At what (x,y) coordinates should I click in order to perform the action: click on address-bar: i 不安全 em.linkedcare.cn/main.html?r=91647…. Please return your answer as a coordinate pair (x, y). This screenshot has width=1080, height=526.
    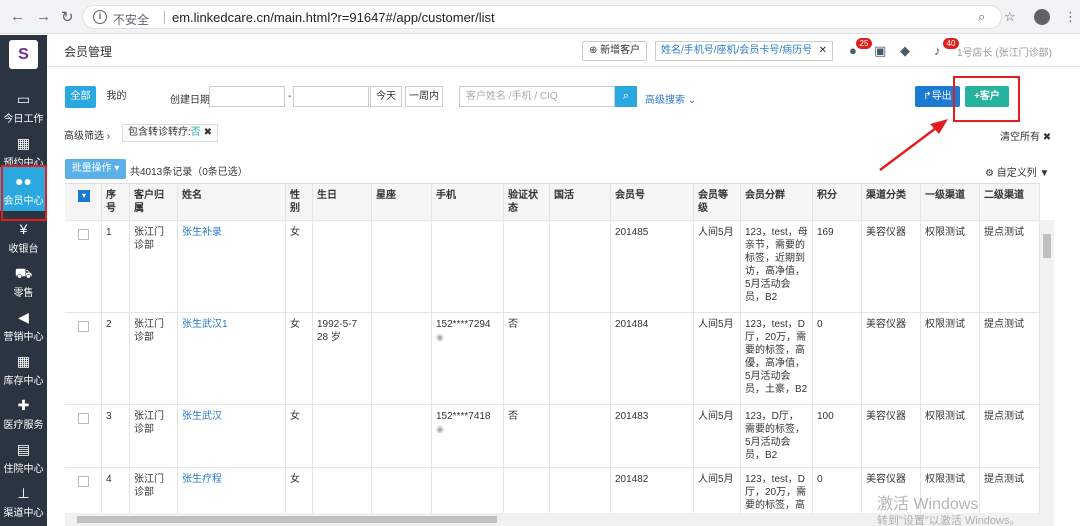
    Looking at the image, I should click on (542, 17).